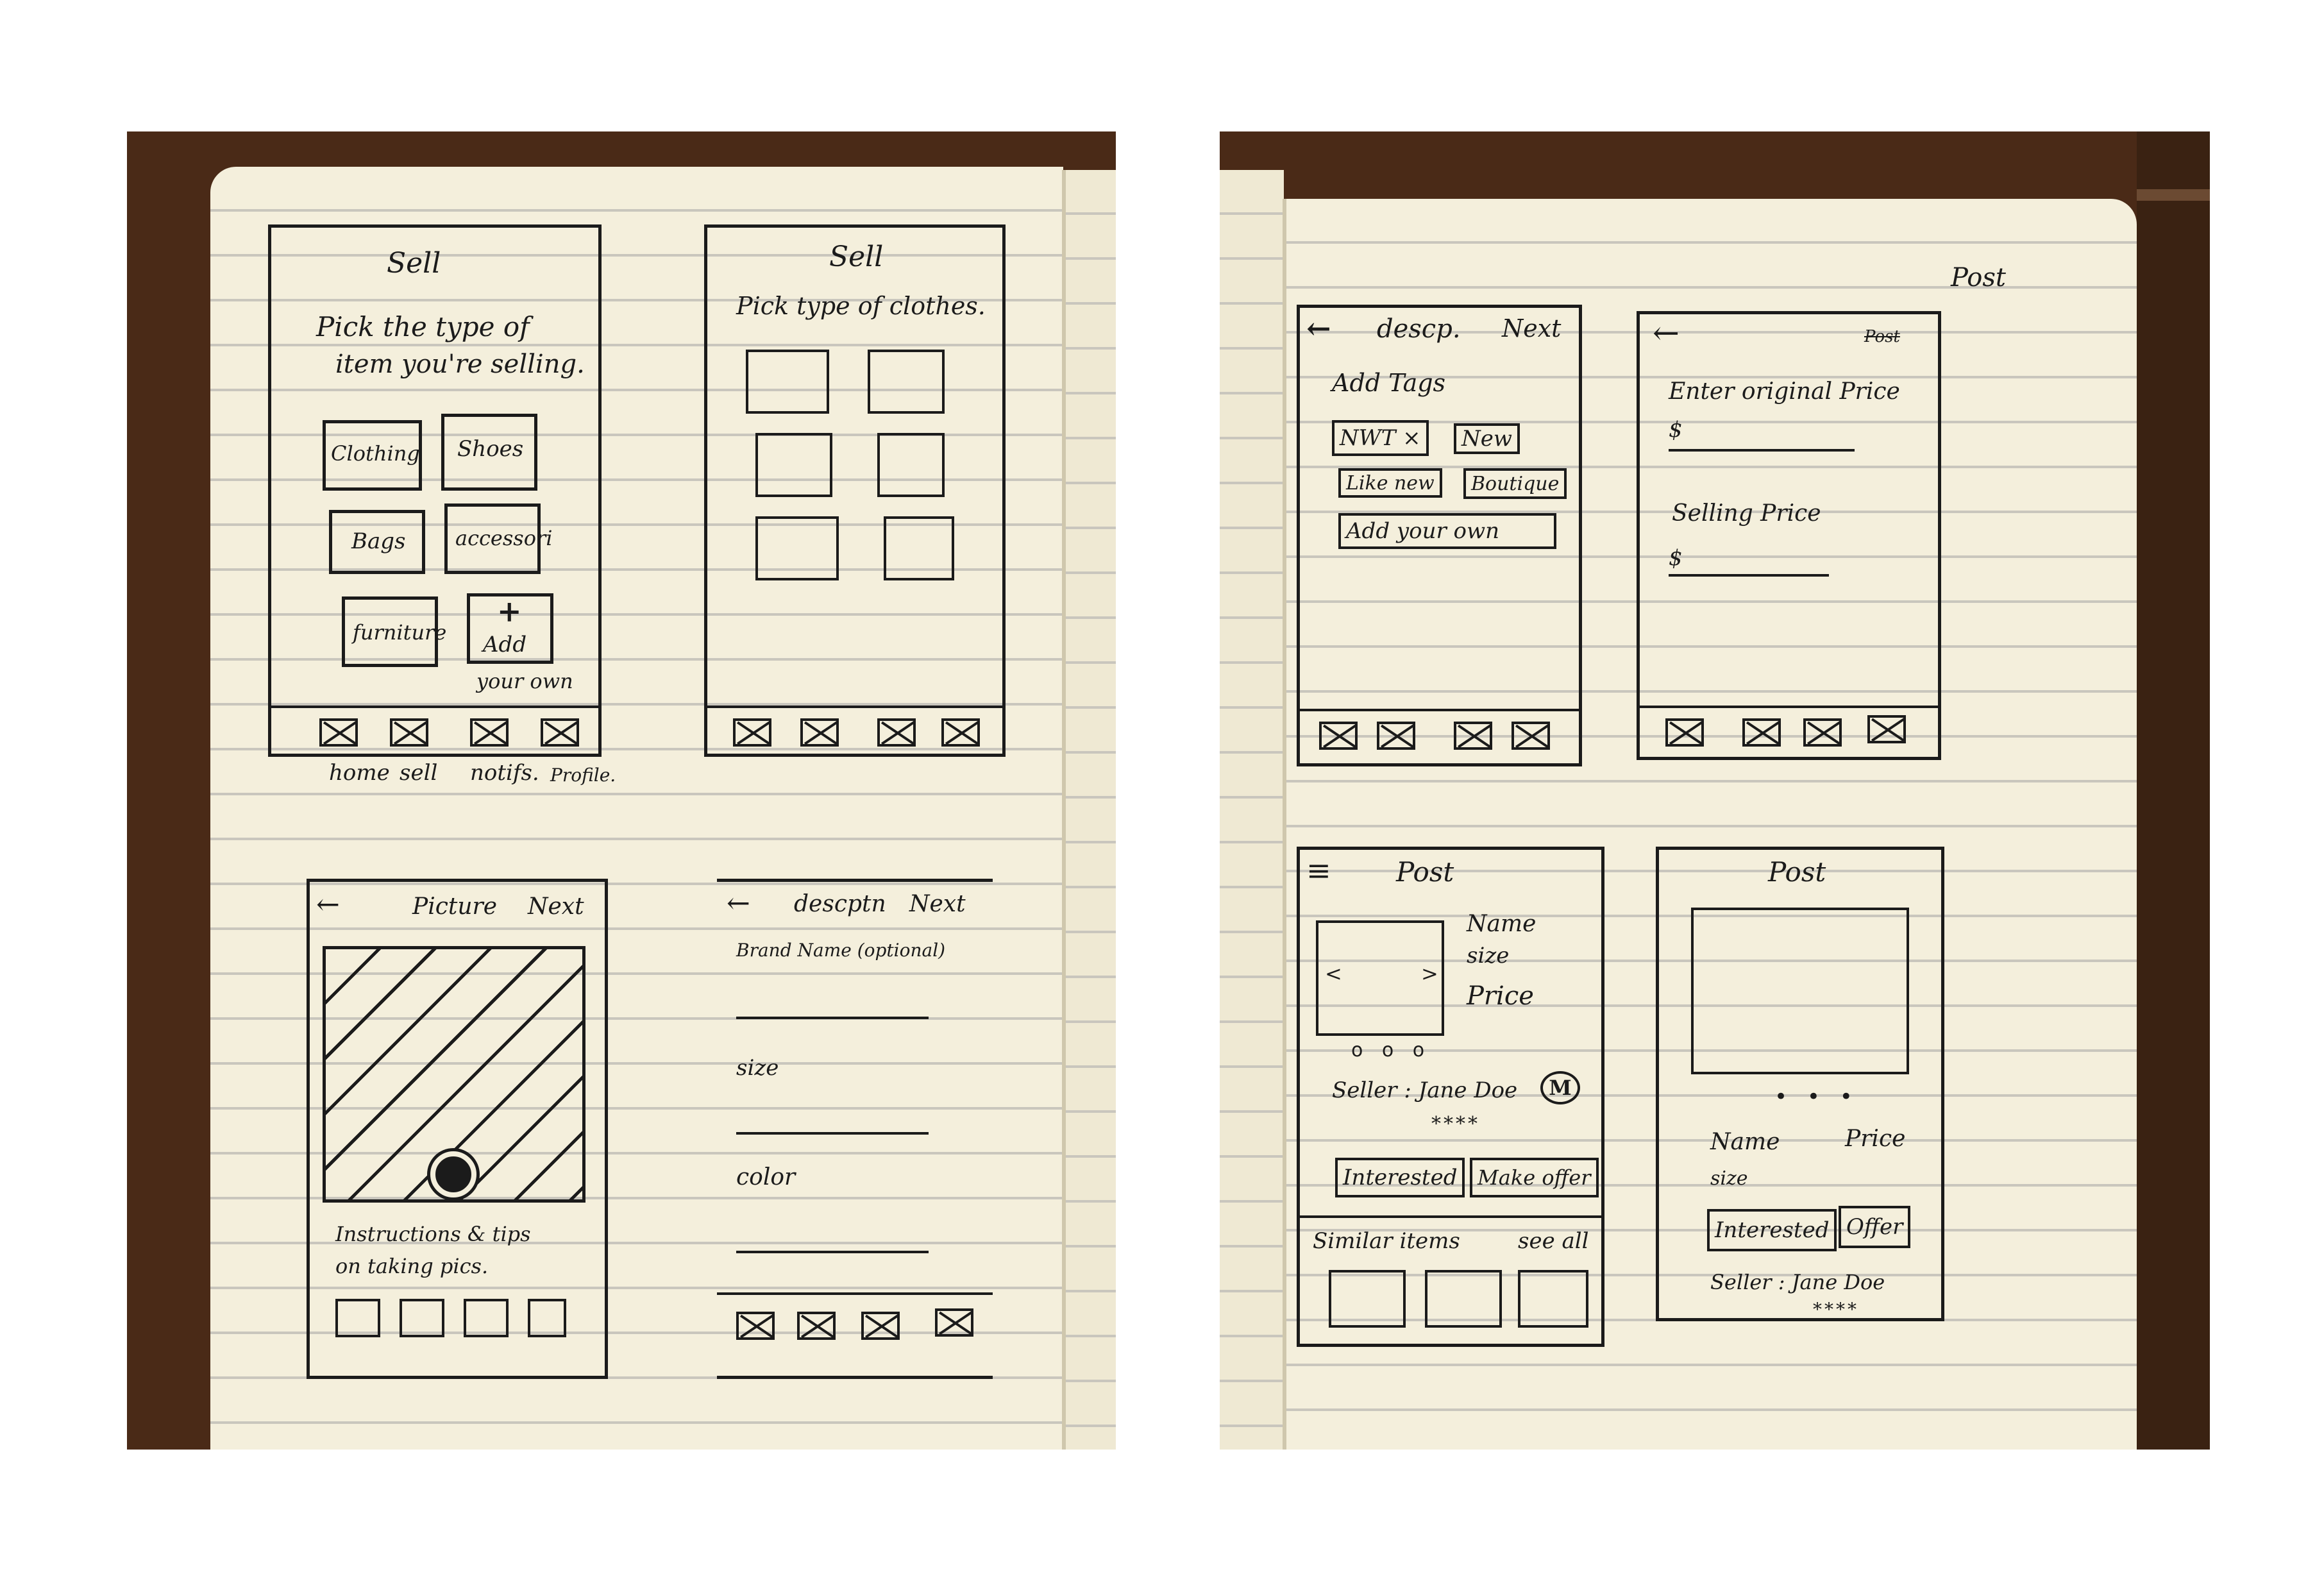 This screenshot has height=1590, width=2324. What do you see at coordinates (1447, 531) in the screenshot?
I see `tag-add-own: Add your own` at bounding box center [1447, 531].